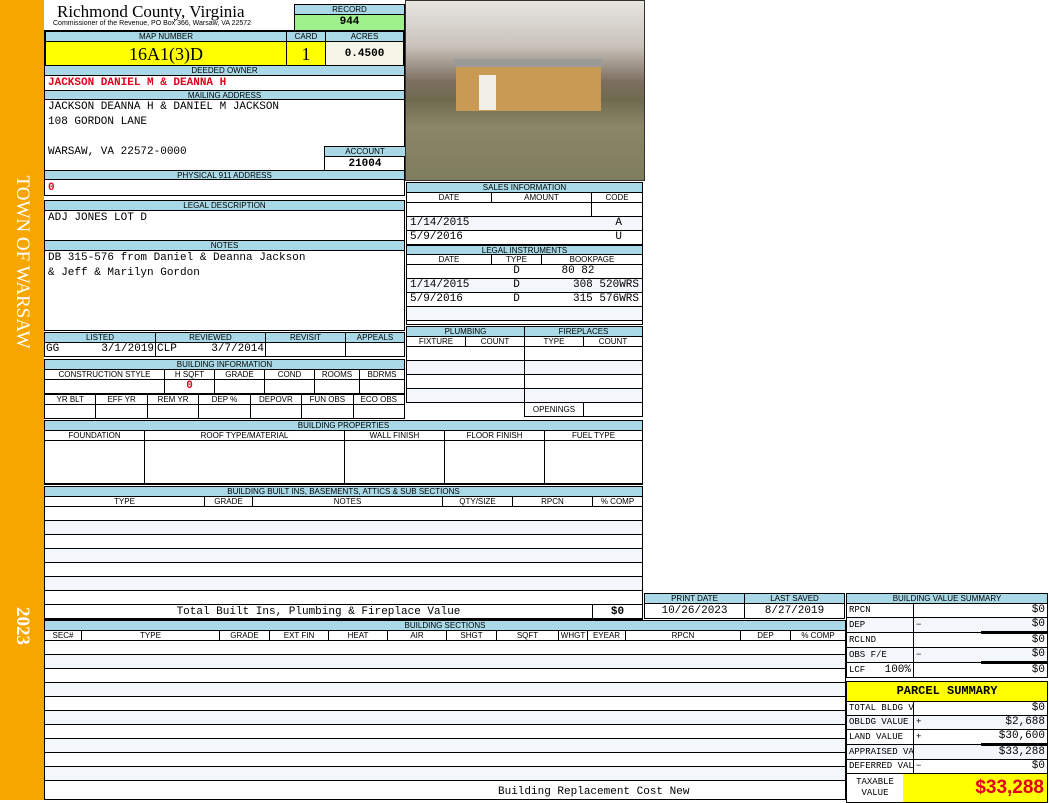 This screenshot has height=803, width=1050. Describe the element at coordinates (364, 158) in the screenshot. I see `account-box: ACCOUNT 21004` at that location.